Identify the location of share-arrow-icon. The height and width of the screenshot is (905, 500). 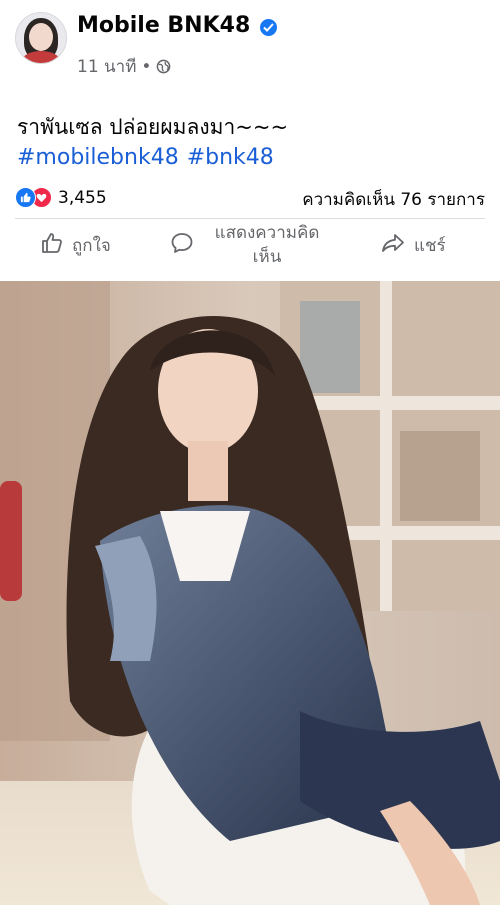
(393, 245).